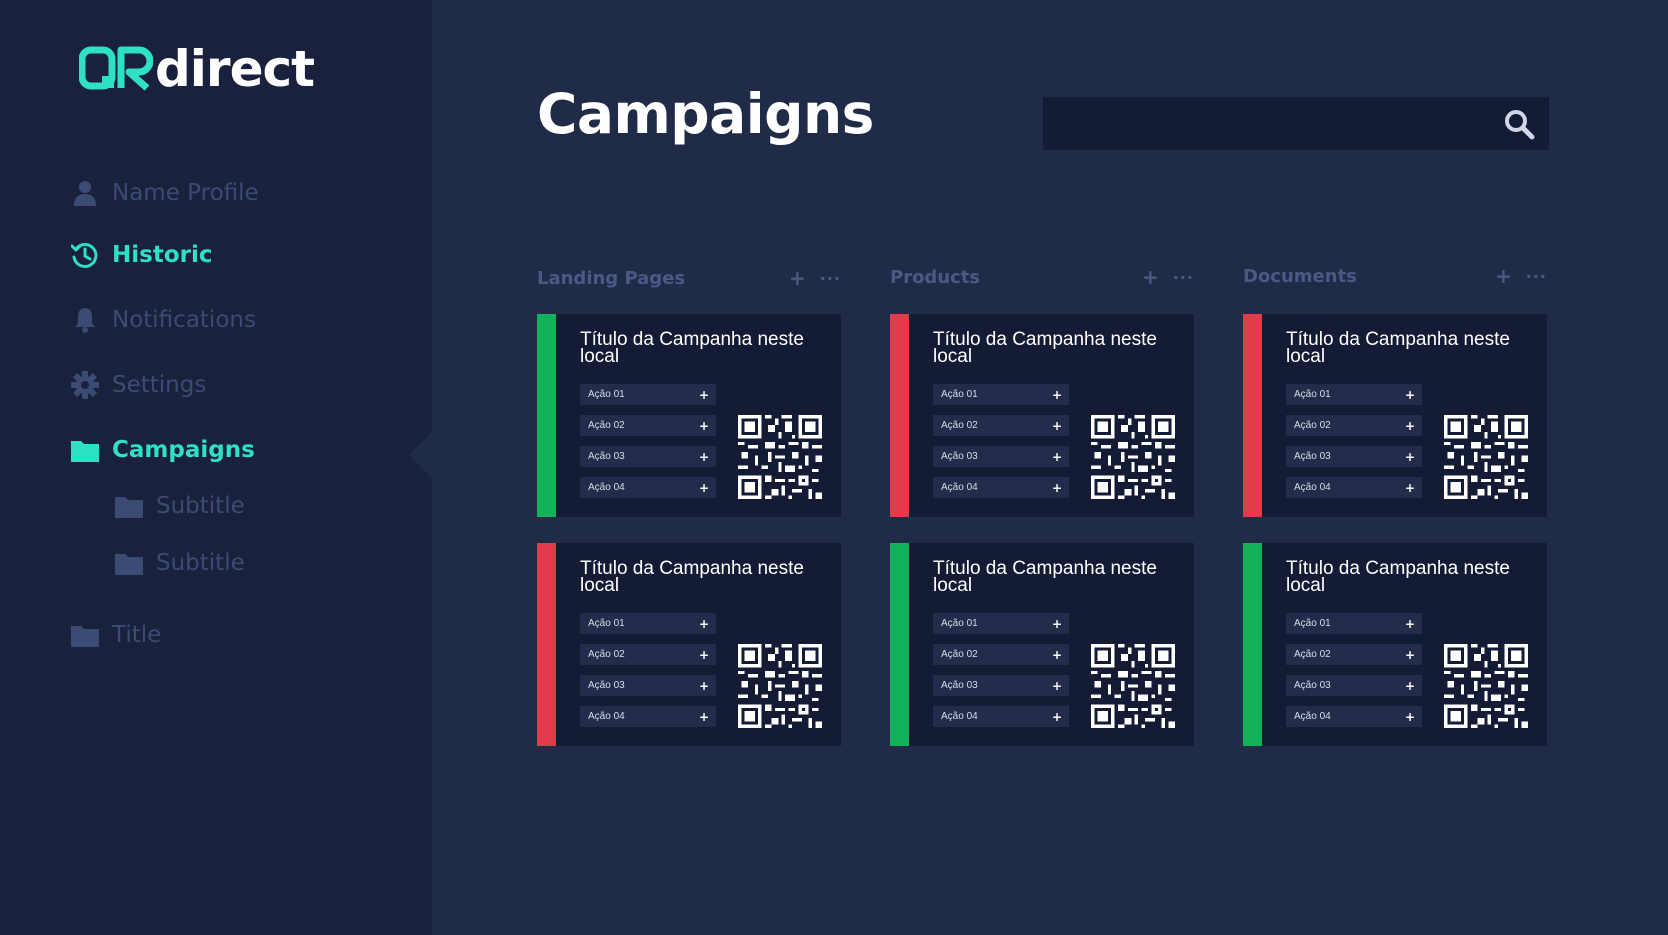 This screenshot has width=1668, height=935. What do you see at coordinates (179, 506) in the screenshot?
I see `sidebar-subitem-subtitle-1: Subtitle` at bounding box center [179, 506].